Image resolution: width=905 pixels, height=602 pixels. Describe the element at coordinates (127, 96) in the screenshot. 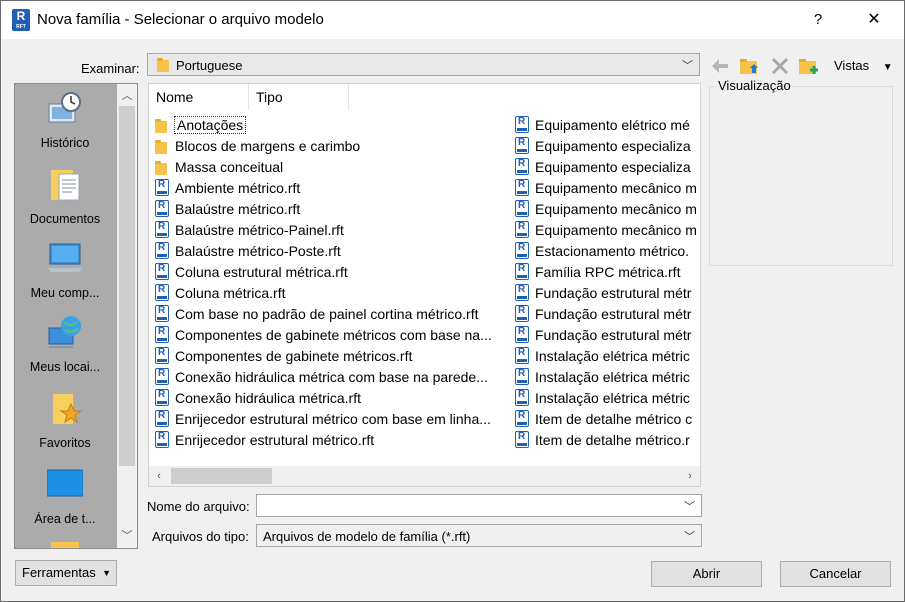

I see `scroll-up-icon: ︿` at that location.